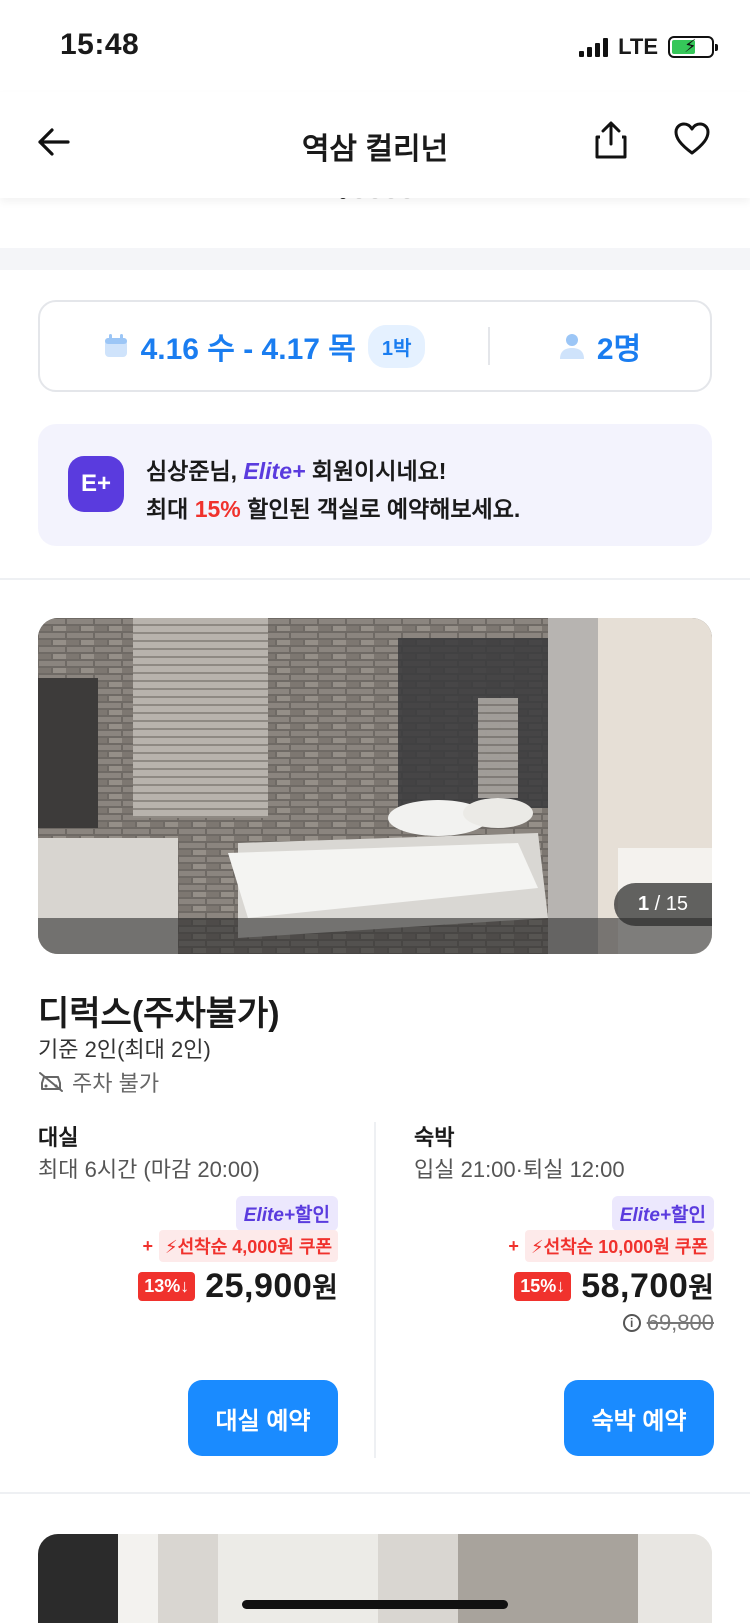 This screenshot has height=1623, width=750. I want to click on image-counter: 1 / 15, so click(662, 904).